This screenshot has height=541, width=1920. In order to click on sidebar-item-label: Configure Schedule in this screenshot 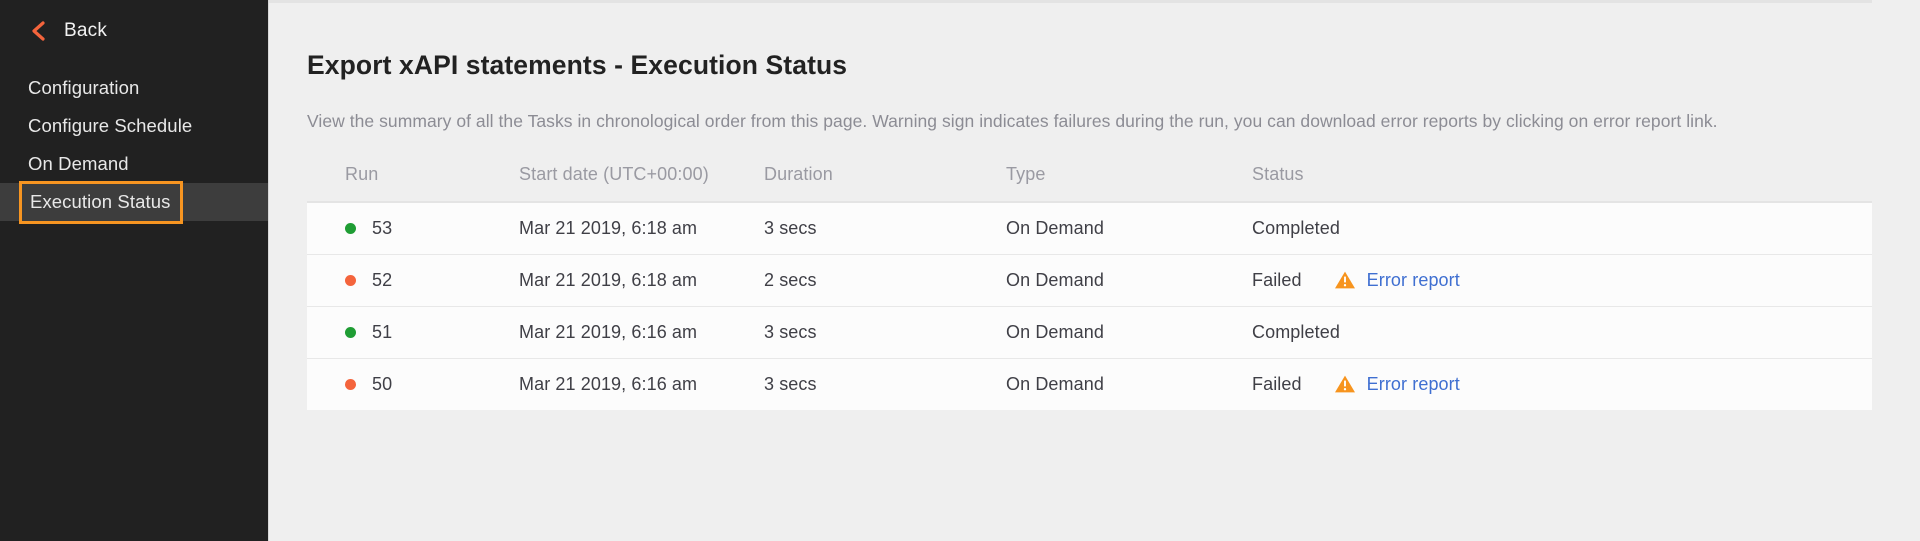, I will do `click(110, 125)`.